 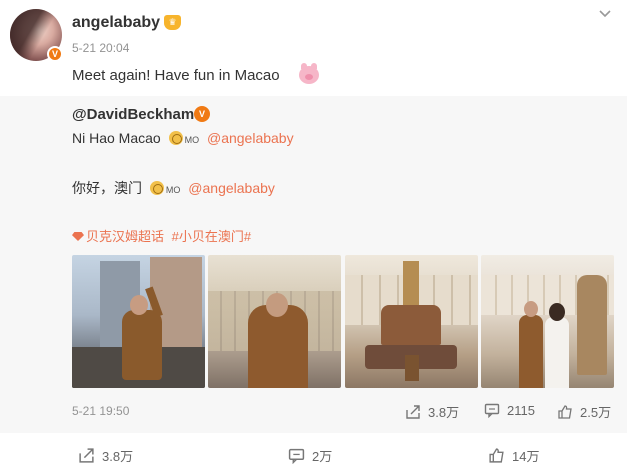 I want to click on pig-emoji-icon, so click(x=309, y=73).